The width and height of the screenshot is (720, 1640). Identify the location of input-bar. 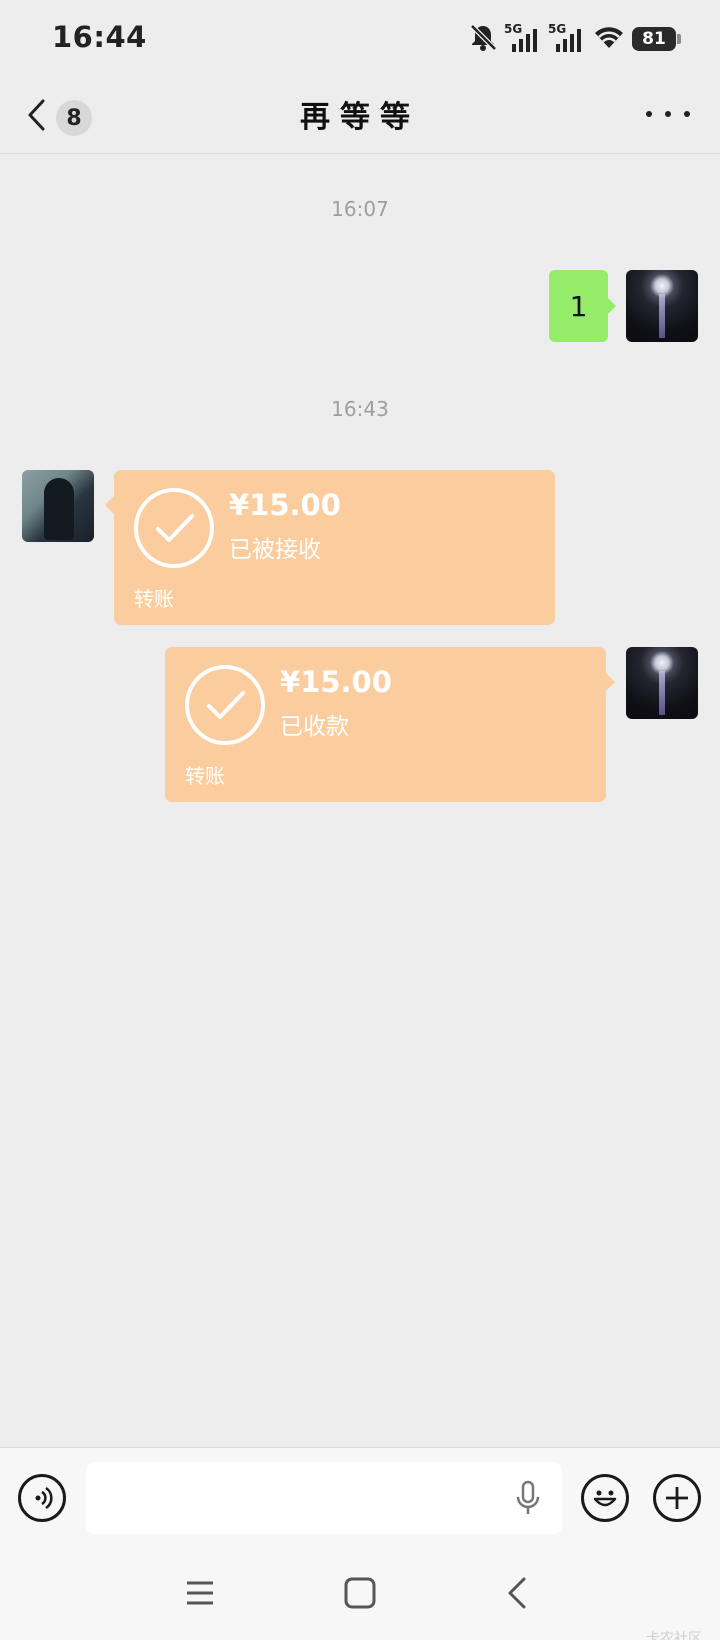
(360, 1497).